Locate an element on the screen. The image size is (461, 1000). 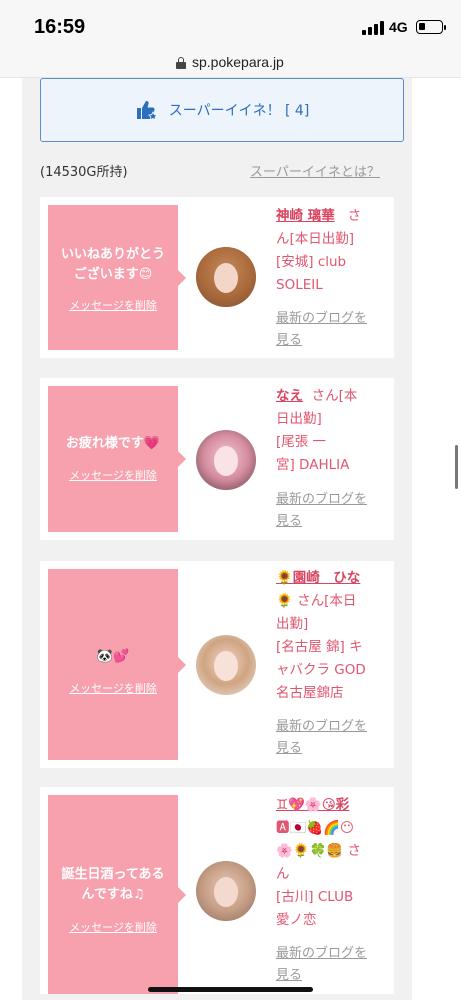
scrollbar is located at coordinates (456, 467).